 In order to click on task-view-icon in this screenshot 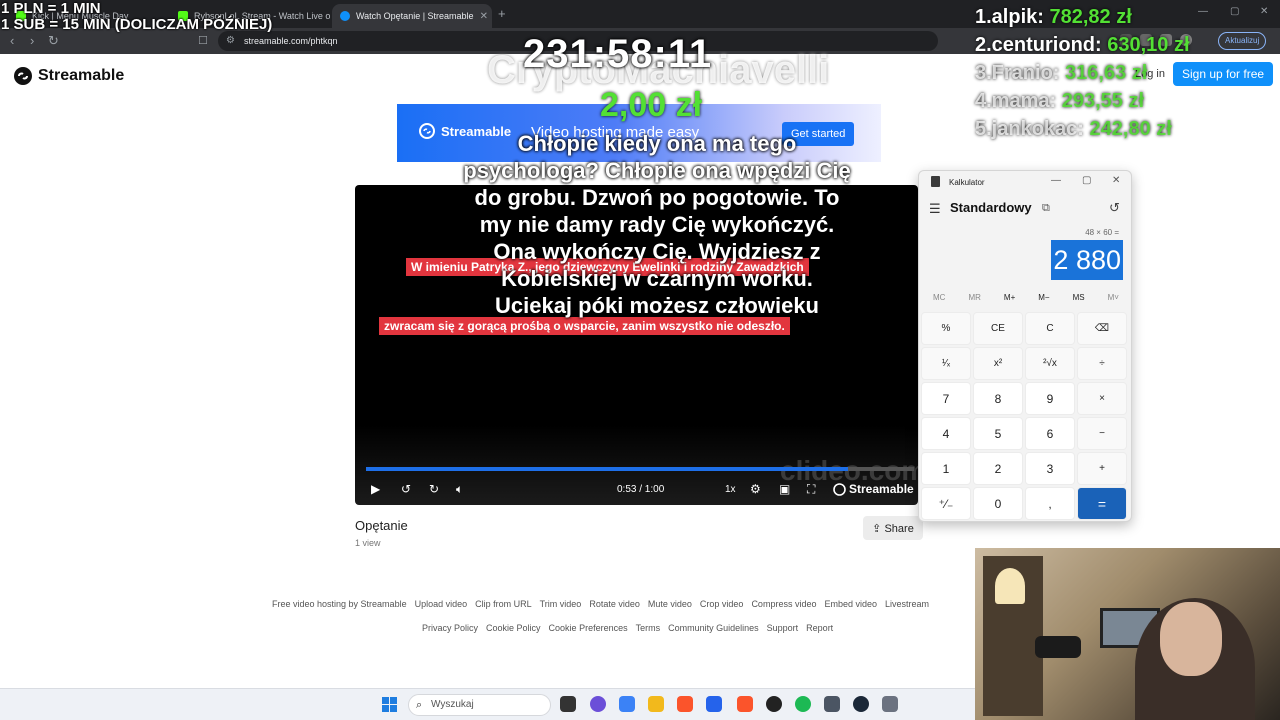, I will do `click(568, 704)`.